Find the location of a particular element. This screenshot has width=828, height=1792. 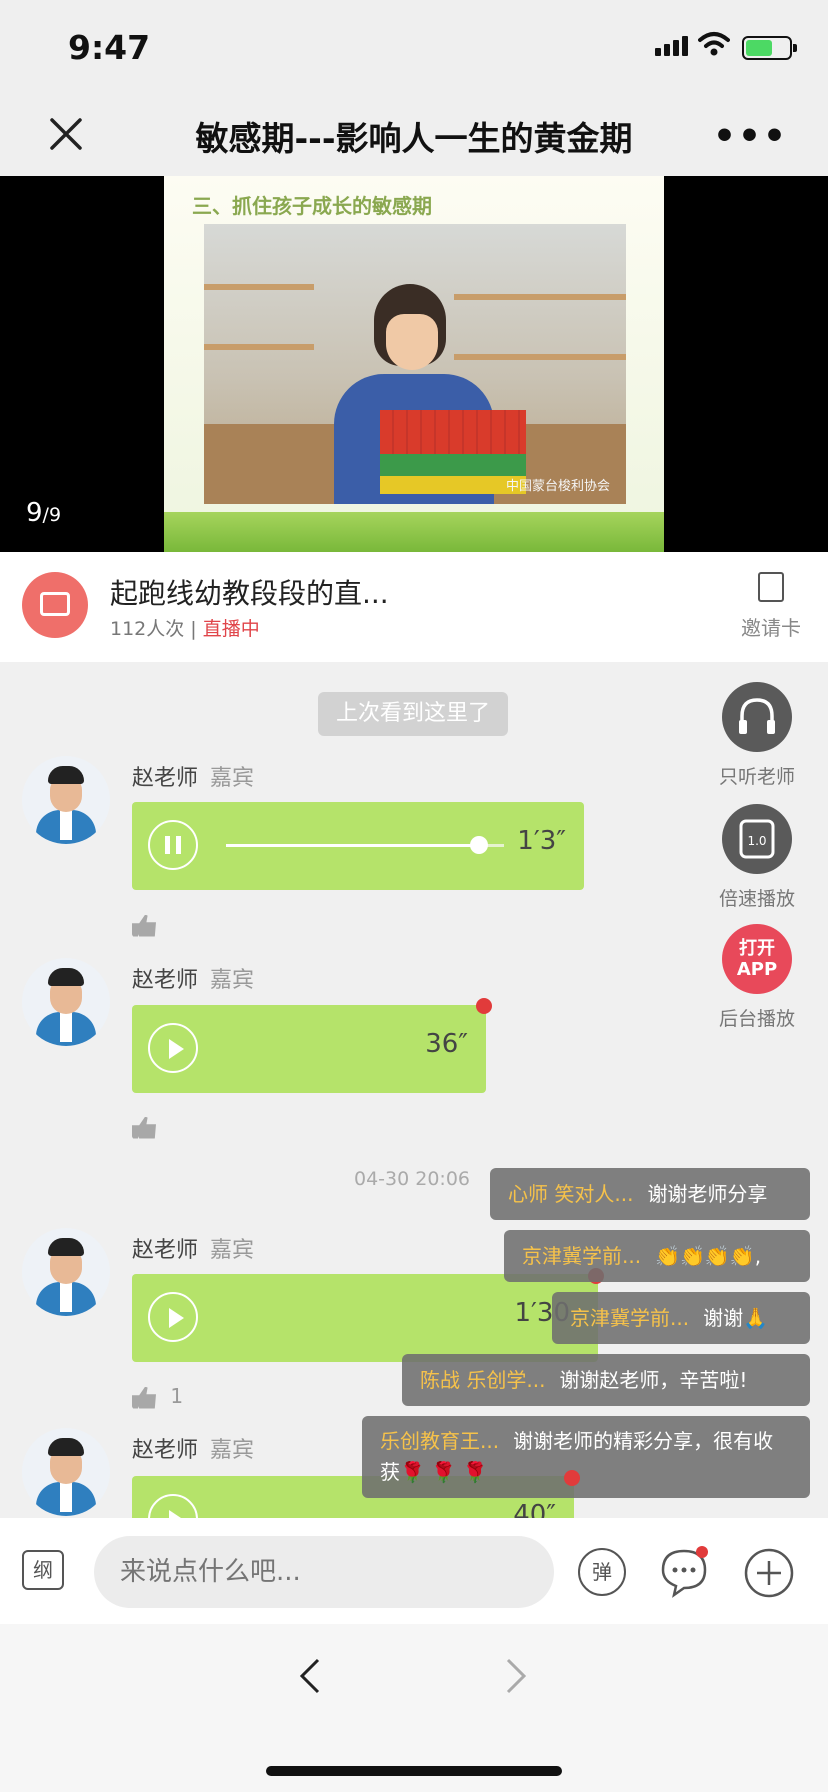

headphones-icon is located at coordinates (757, 716).